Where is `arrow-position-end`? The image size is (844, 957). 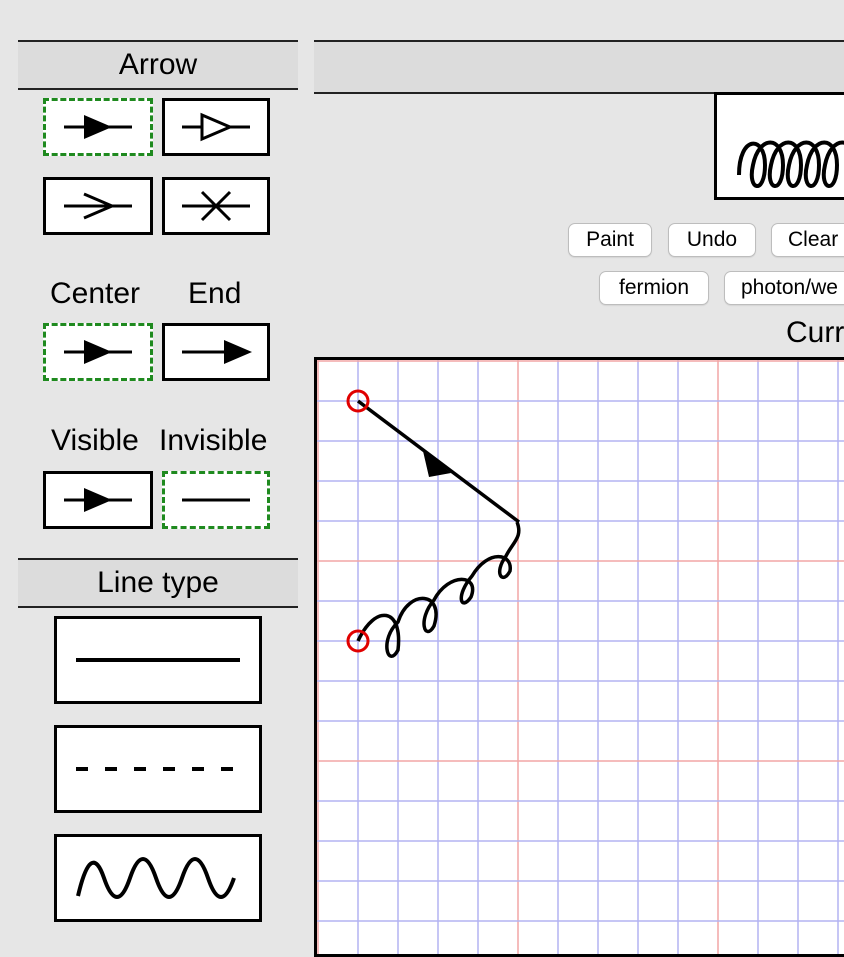 arrow-position-end is located at coordinates (216, 352).